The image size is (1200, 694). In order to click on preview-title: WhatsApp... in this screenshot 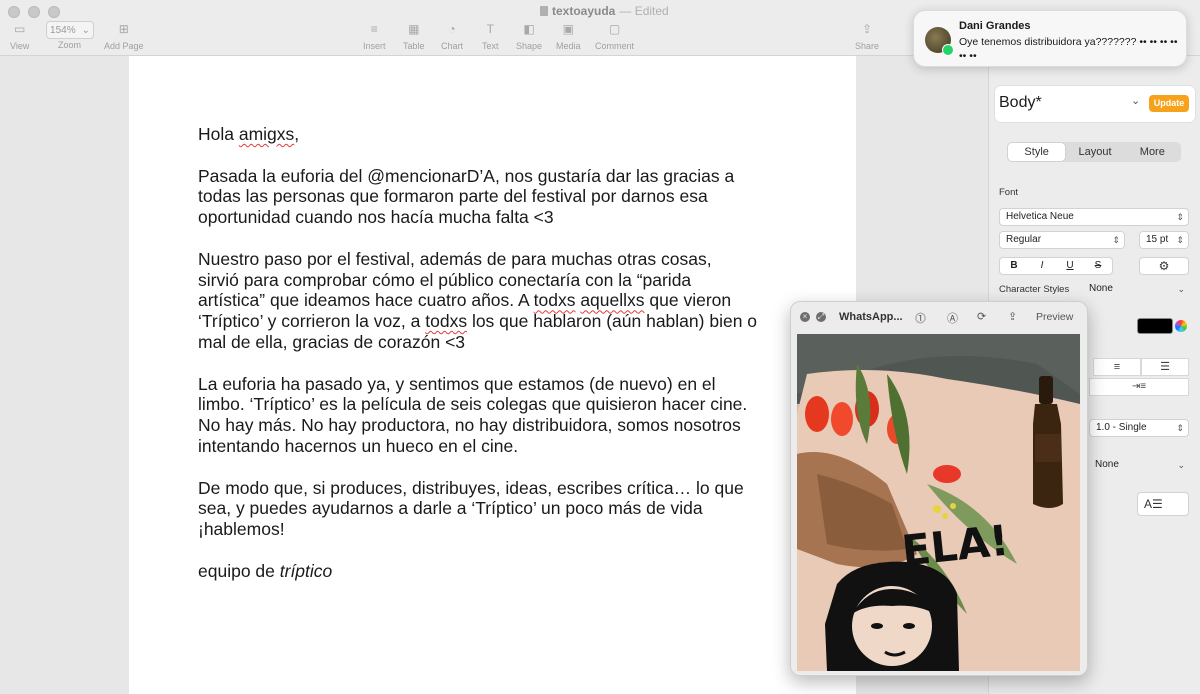, I will do `click(871, 317)`.